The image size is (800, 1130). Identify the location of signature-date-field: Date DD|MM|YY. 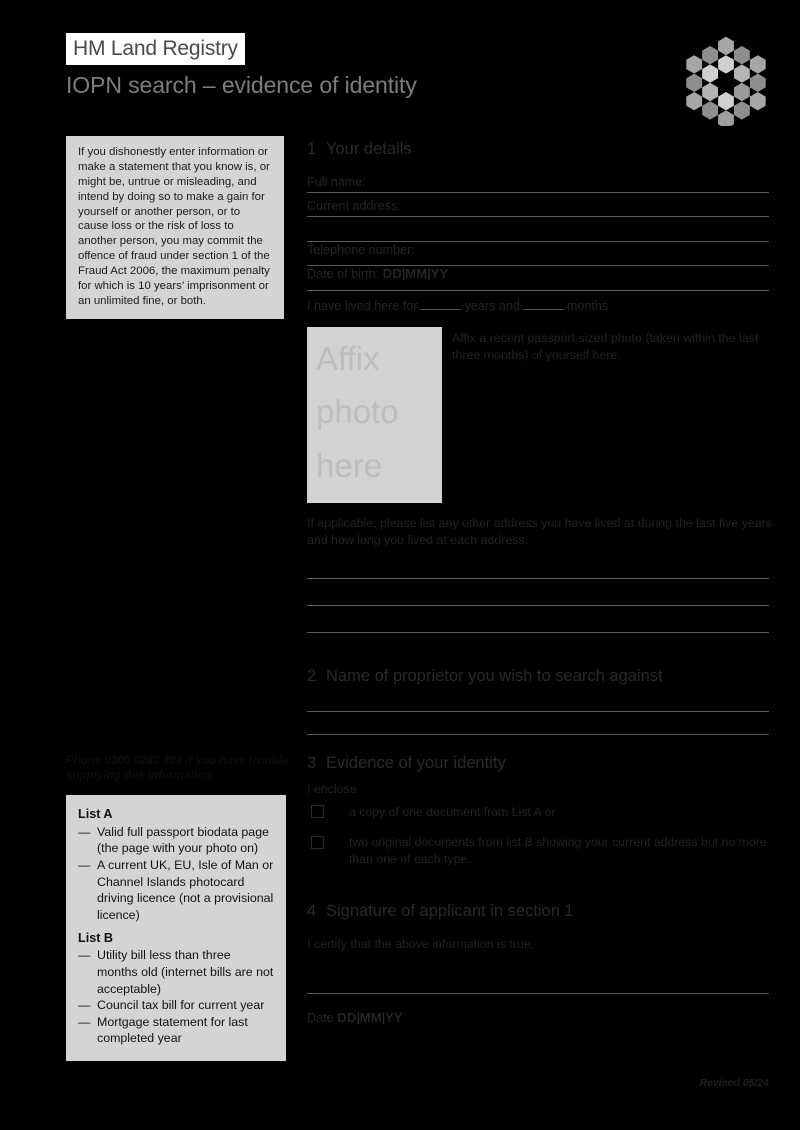
(355, 1017).